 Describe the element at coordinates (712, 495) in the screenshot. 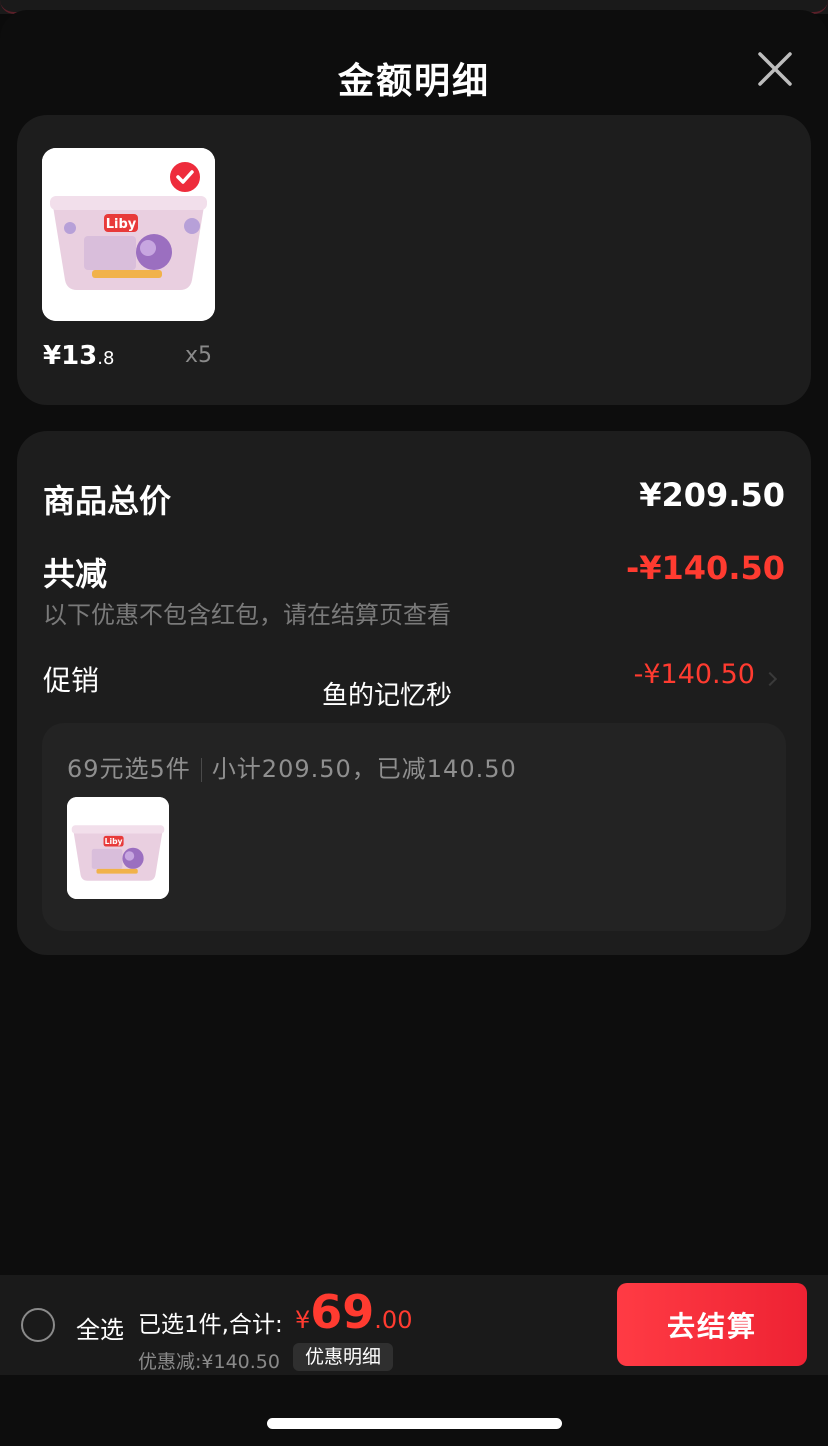

I see `total-price-value: ¥209.50` at that location.